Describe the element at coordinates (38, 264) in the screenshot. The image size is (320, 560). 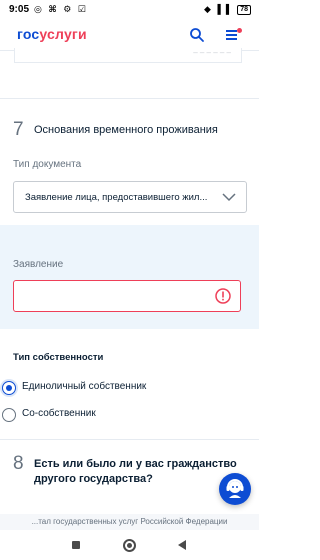
I see `statement-label: Заявление` at that location.